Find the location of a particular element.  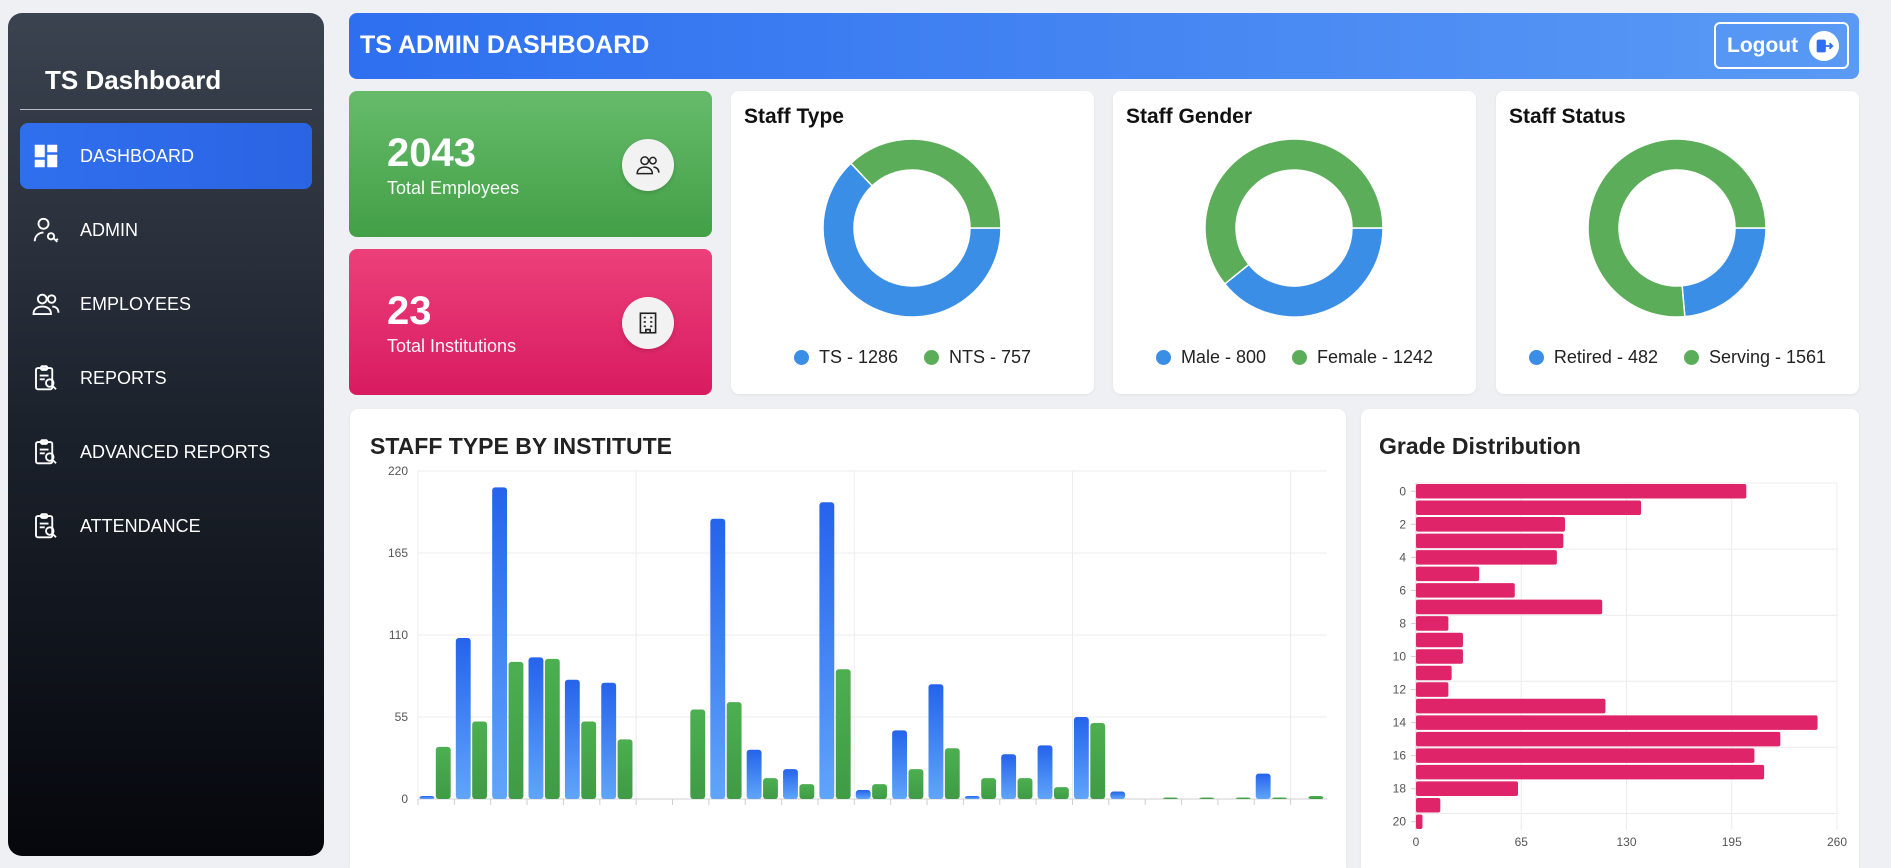

sidebar-item-attendance: ATTENDANCE is located at coordinates (166, 526).